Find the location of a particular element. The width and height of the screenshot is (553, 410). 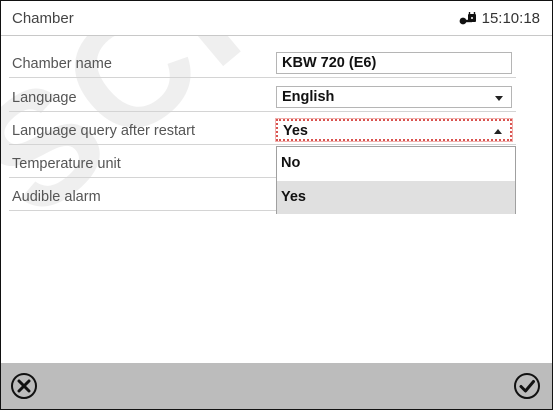

setting-label: Language query after restart is located at coordinates (103, 131).